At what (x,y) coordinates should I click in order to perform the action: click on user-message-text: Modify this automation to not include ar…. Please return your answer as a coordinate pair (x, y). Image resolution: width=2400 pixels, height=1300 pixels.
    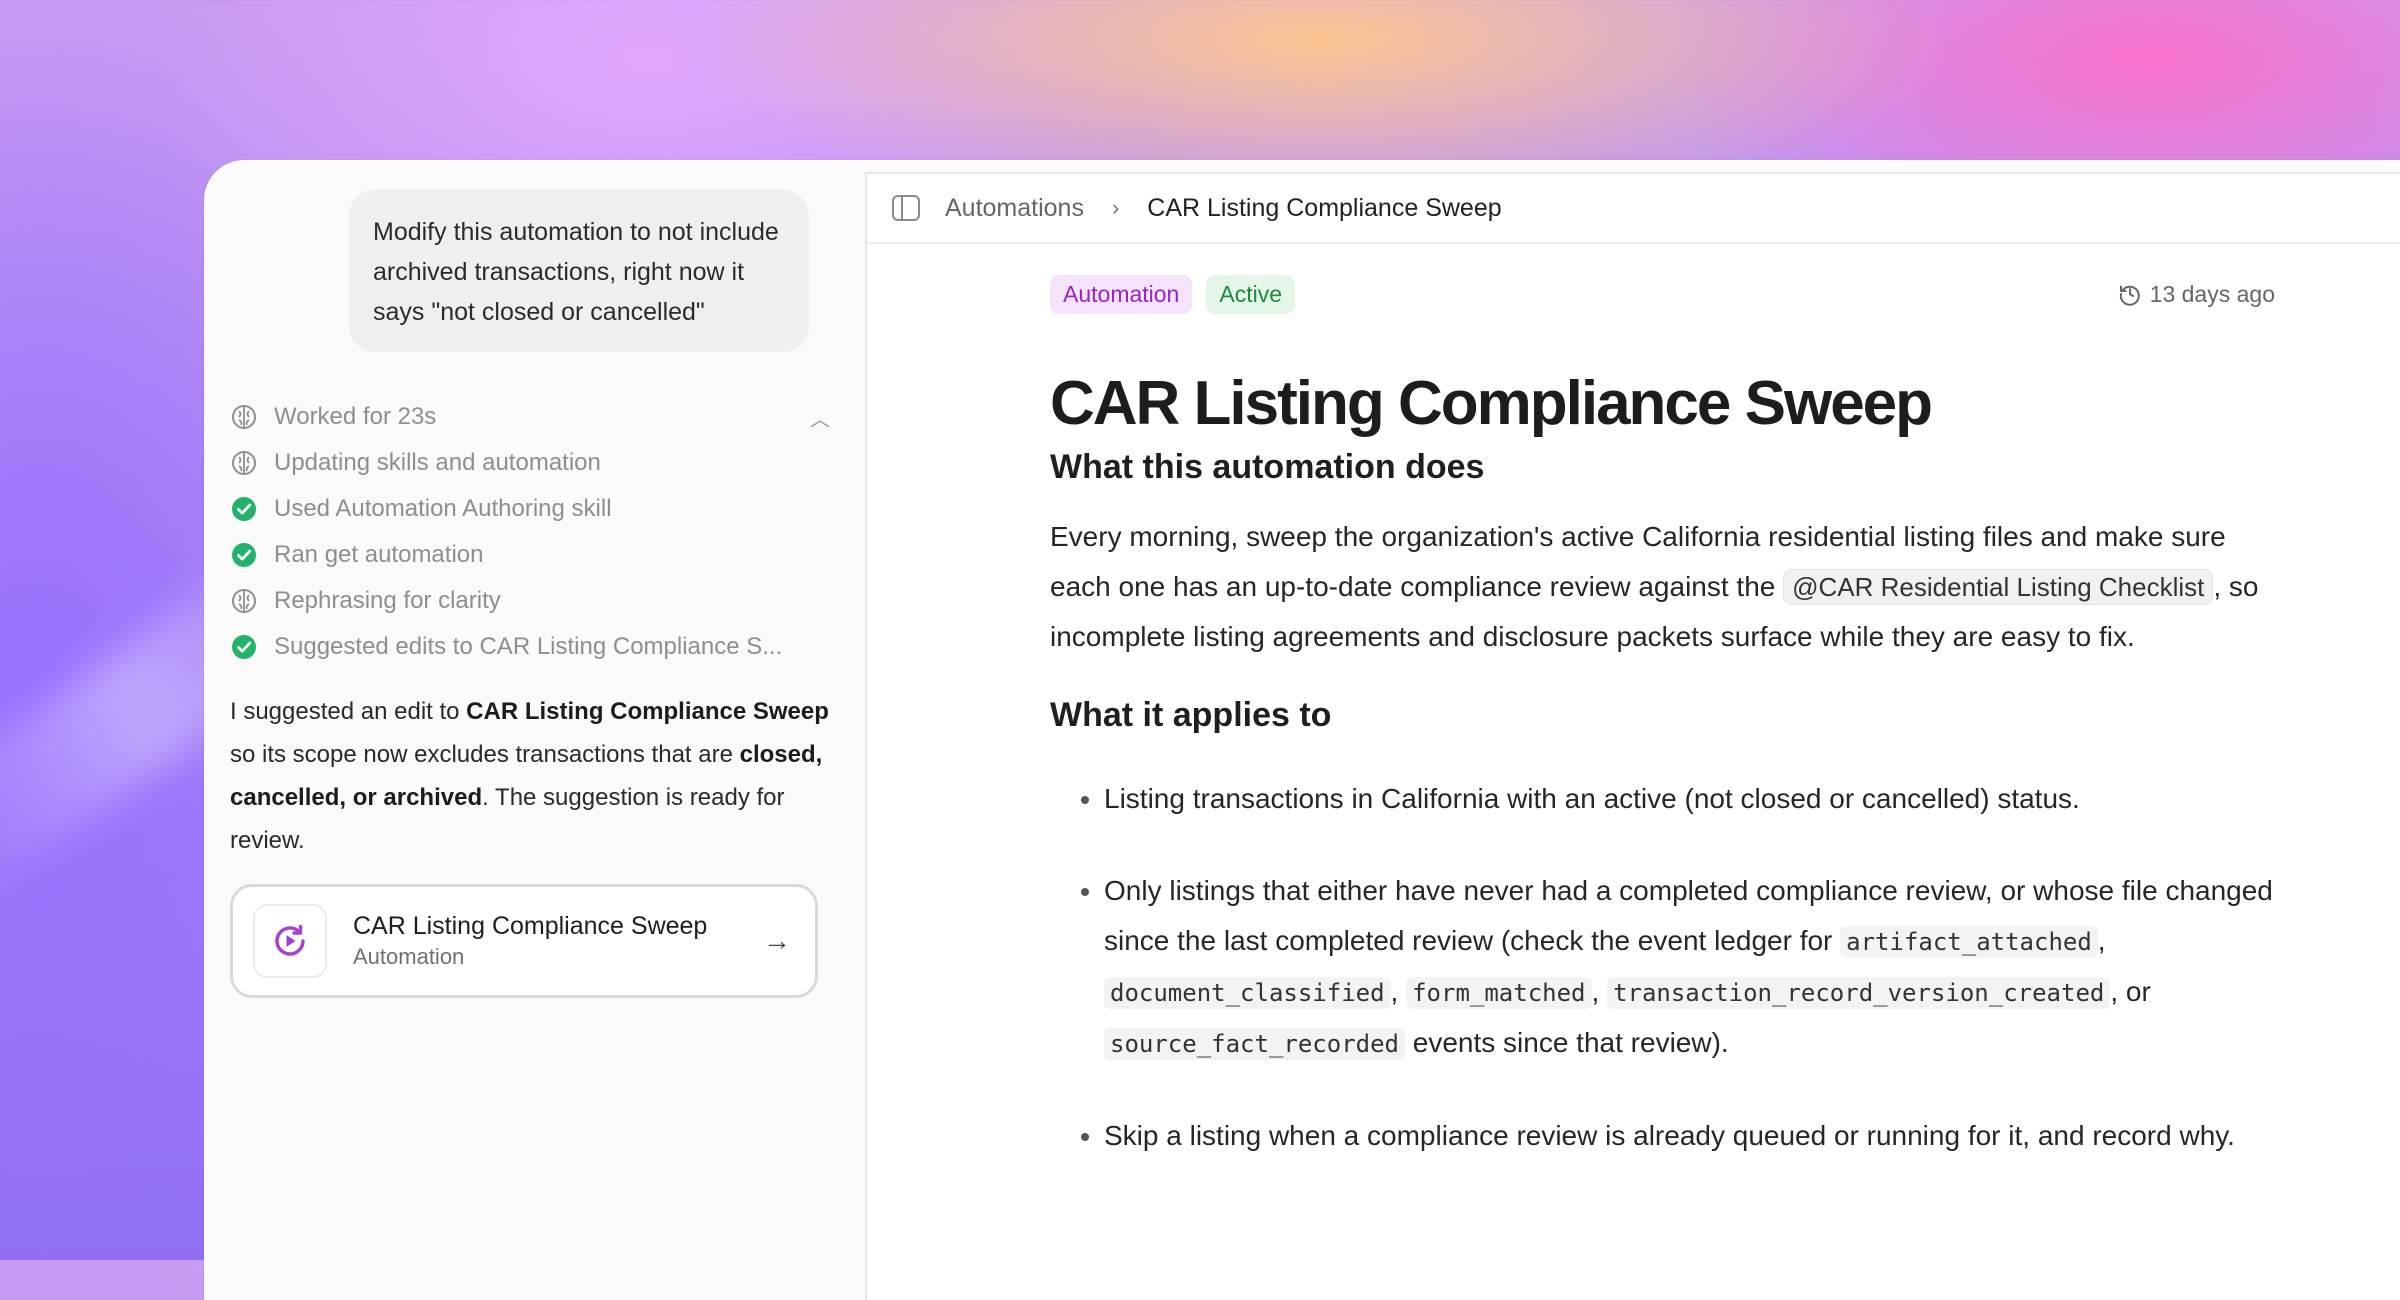
    Looking at the image, I should click on (576, 272).